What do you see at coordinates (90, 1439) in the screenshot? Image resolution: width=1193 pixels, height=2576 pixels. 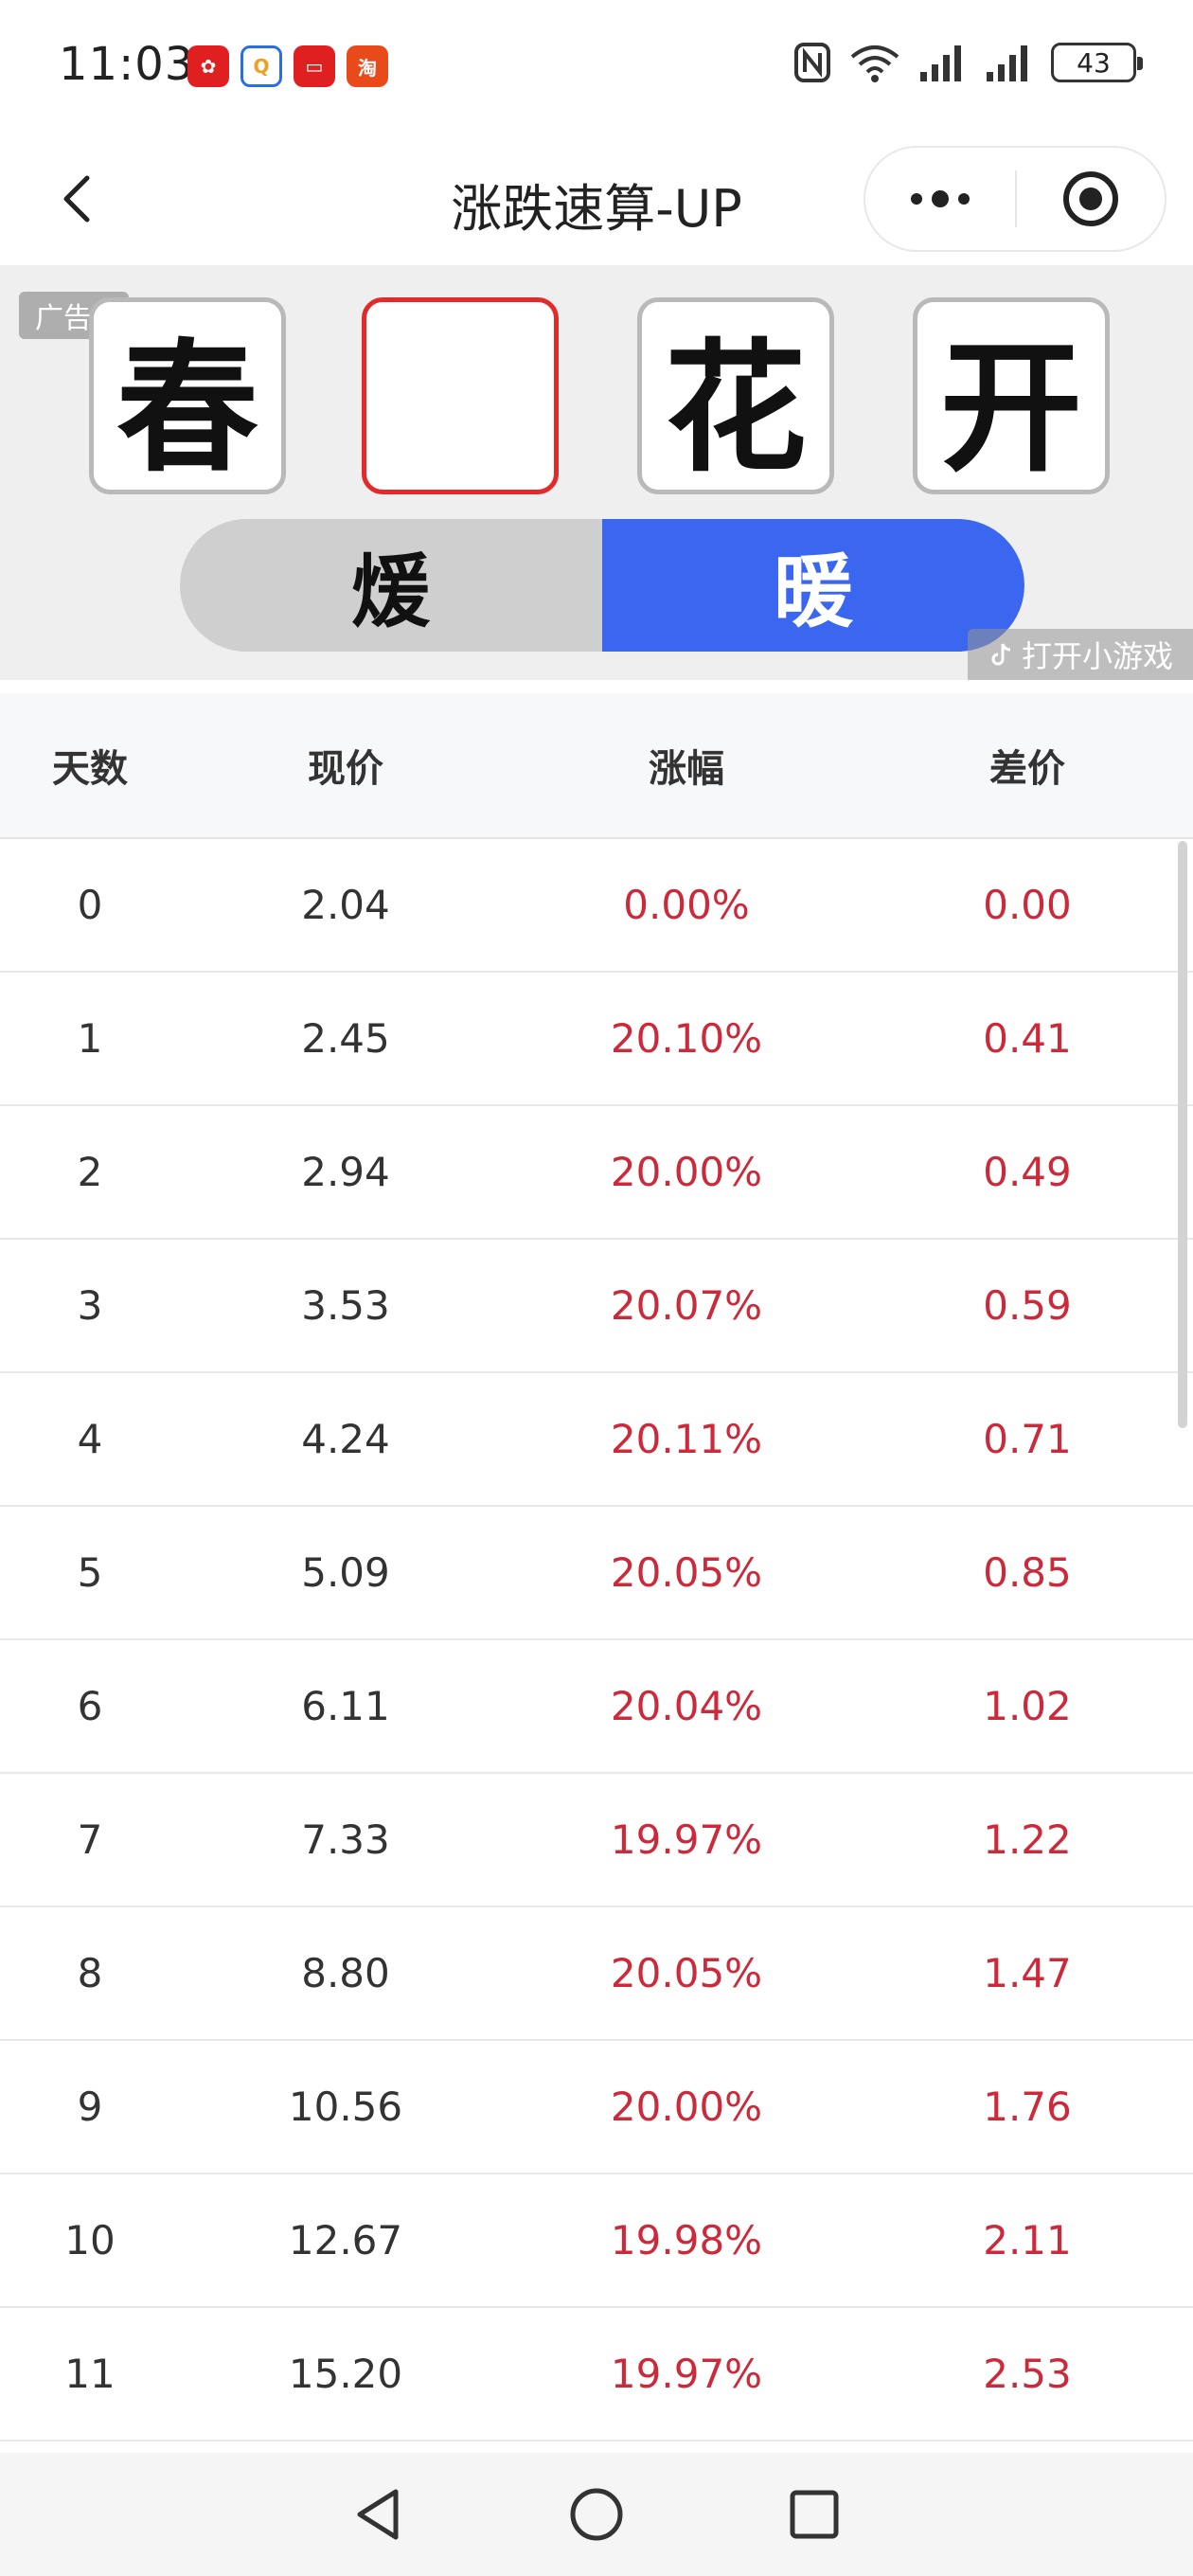 I see `day-cell: 4` at bounding box center [90, 1439].